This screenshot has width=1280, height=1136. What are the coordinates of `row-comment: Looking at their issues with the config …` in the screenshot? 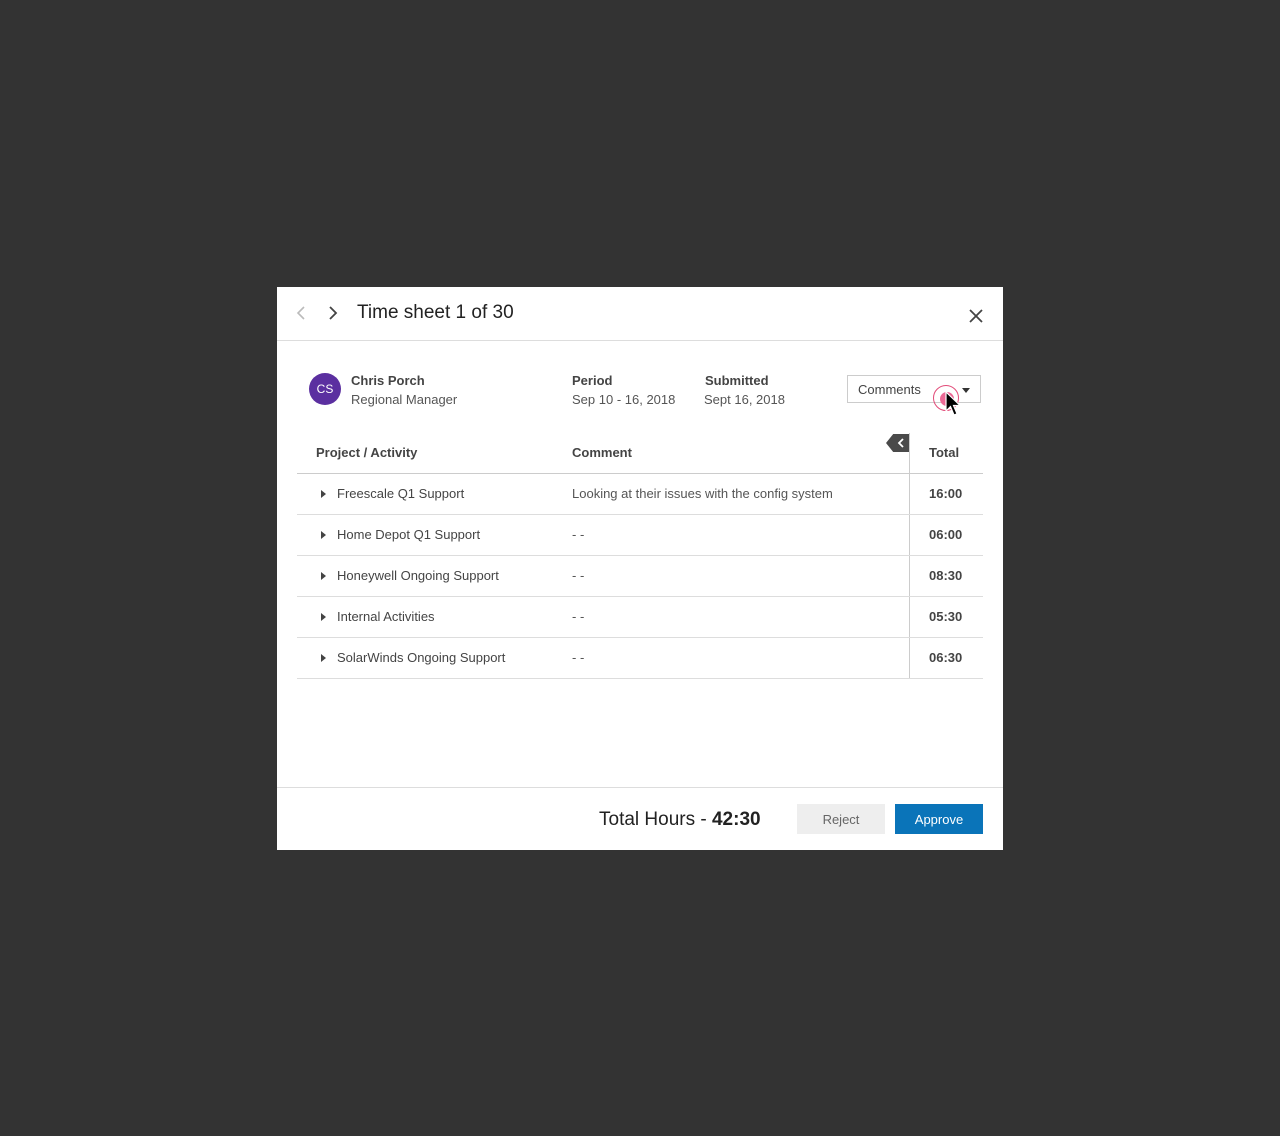 It's located at (702, 493).